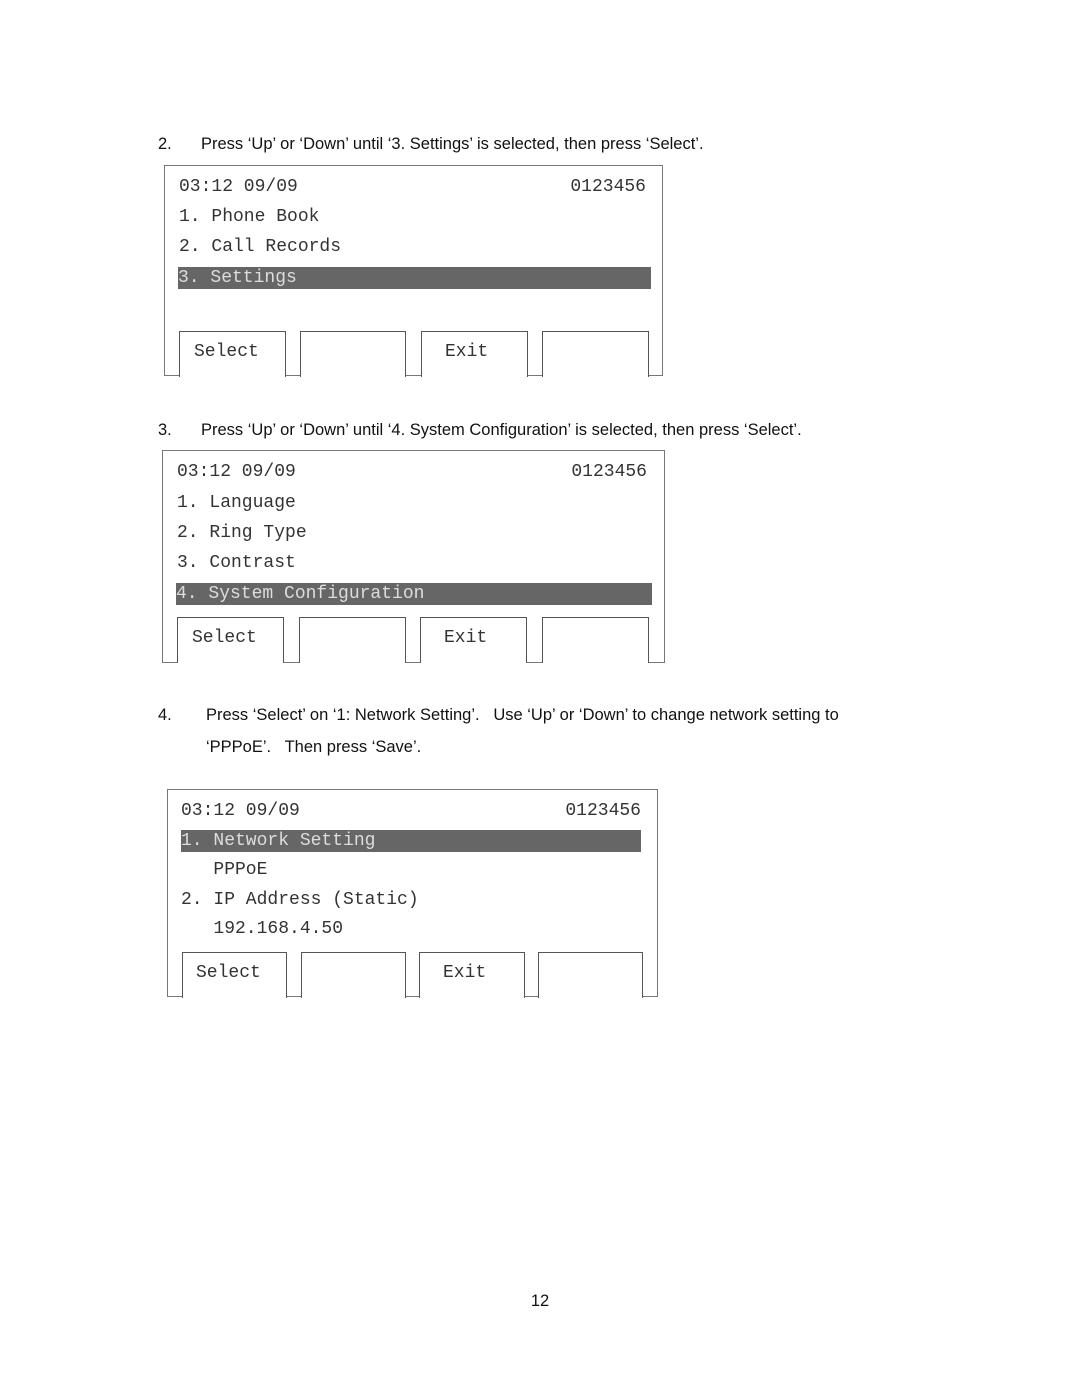 Image resolution: width=1080 pixels, height=1397 pixels. I want to click on ip-address-value: 192.168.4.50, so click(262, 929).